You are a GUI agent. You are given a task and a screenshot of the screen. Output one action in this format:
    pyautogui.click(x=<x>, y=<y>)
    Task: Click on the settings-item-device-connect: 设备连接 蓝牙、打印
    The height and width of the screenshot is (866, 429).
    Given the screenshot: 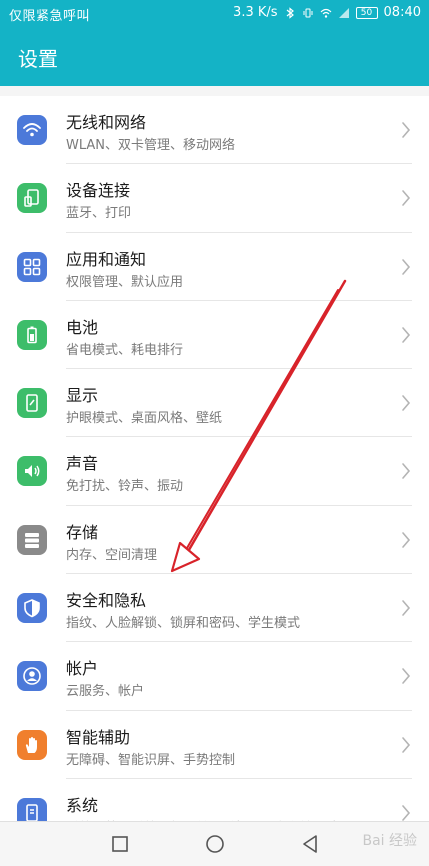 What is the action you would take?
    pyautogui.click(x=214, y=198)
    